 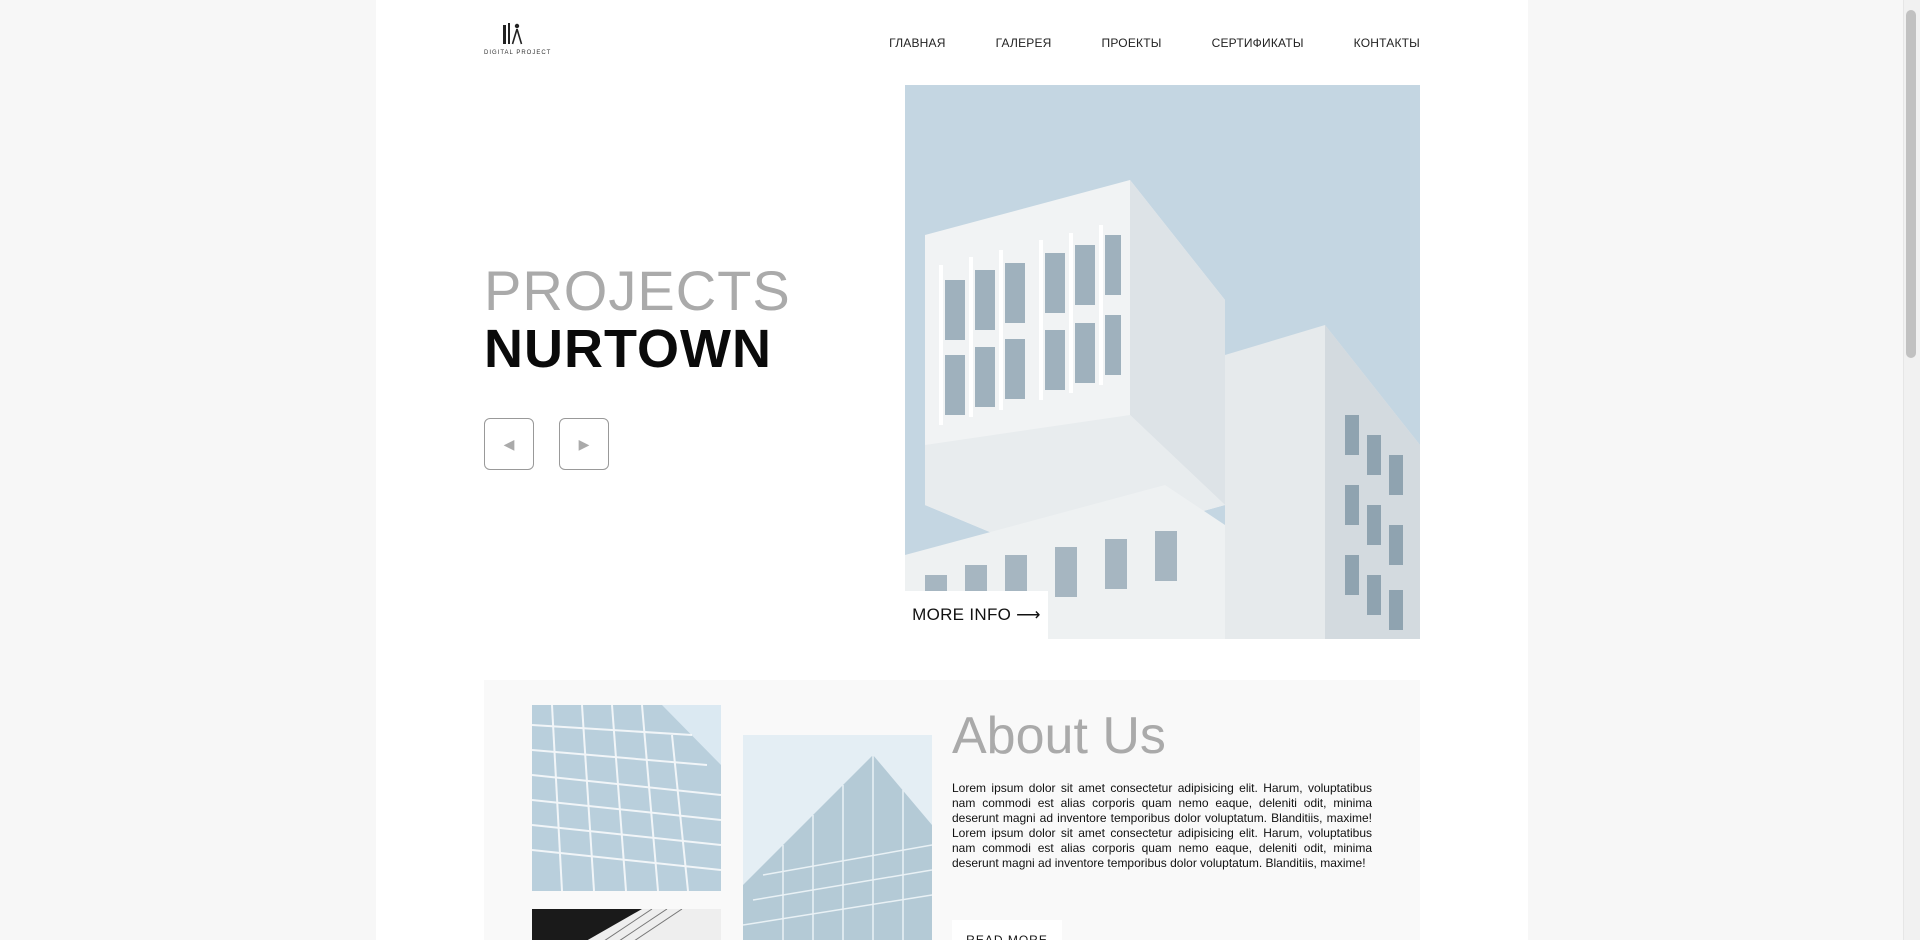 I want to click on nav-item-home: ГЛАВНАЯ, so click(x=917, y=43).